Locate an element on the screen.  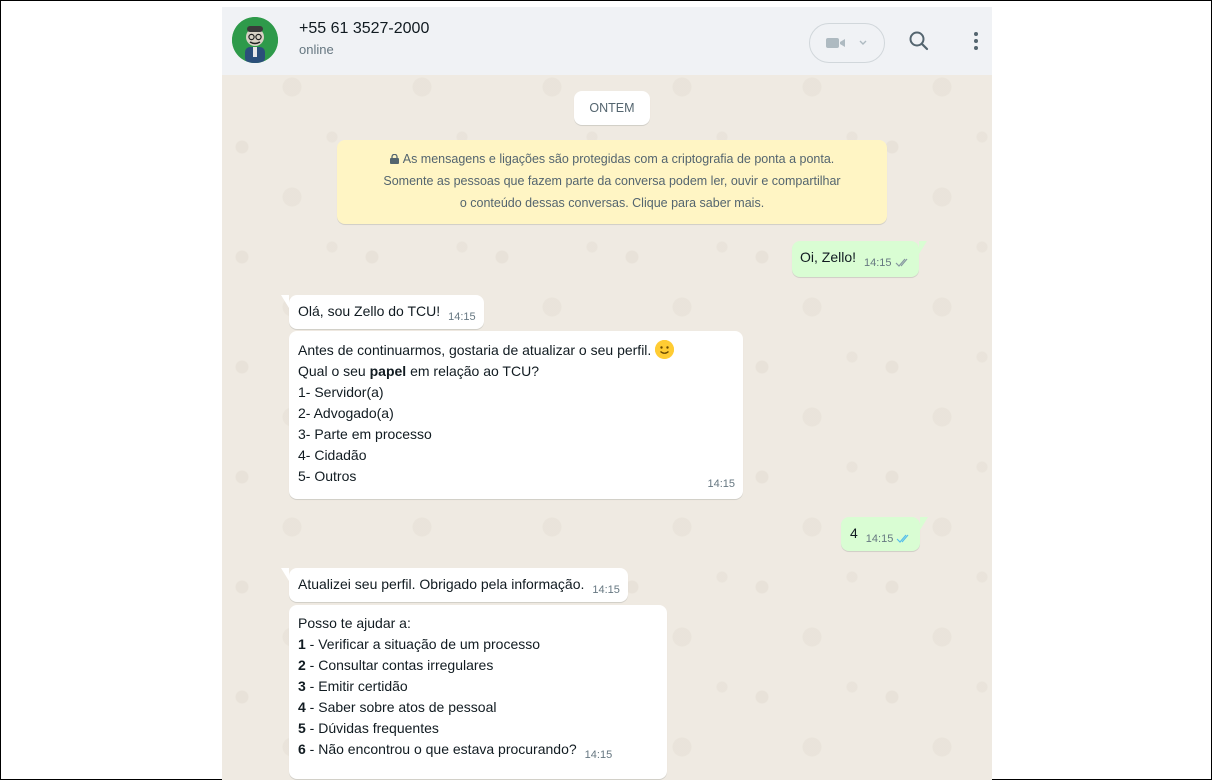
menu-button is located at coordinates (976, 41).